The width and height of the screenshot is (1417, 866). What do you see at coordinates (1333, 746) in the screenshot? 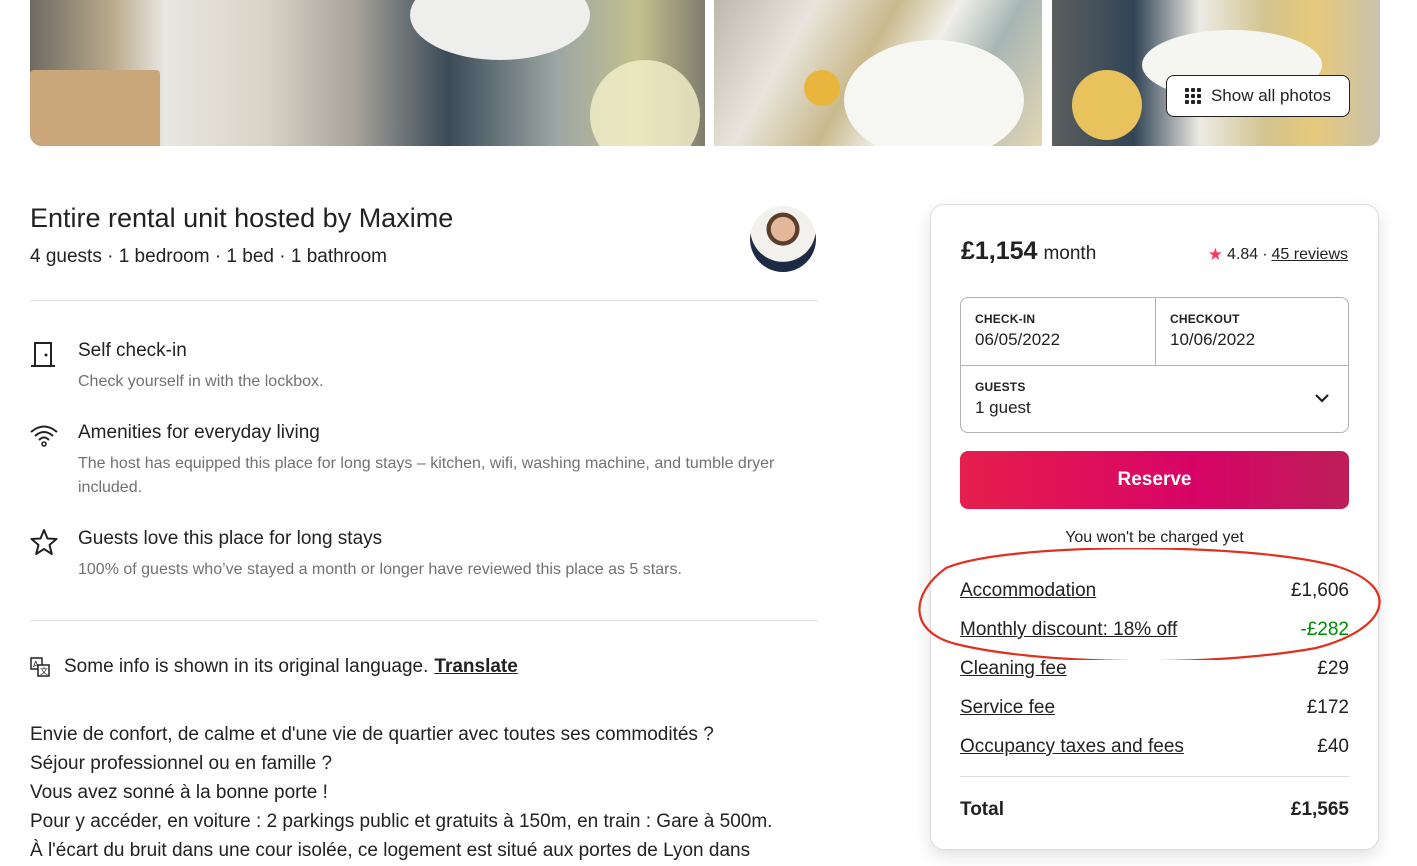
I see `fee-value: £40` at bounding box center [1333, 746].